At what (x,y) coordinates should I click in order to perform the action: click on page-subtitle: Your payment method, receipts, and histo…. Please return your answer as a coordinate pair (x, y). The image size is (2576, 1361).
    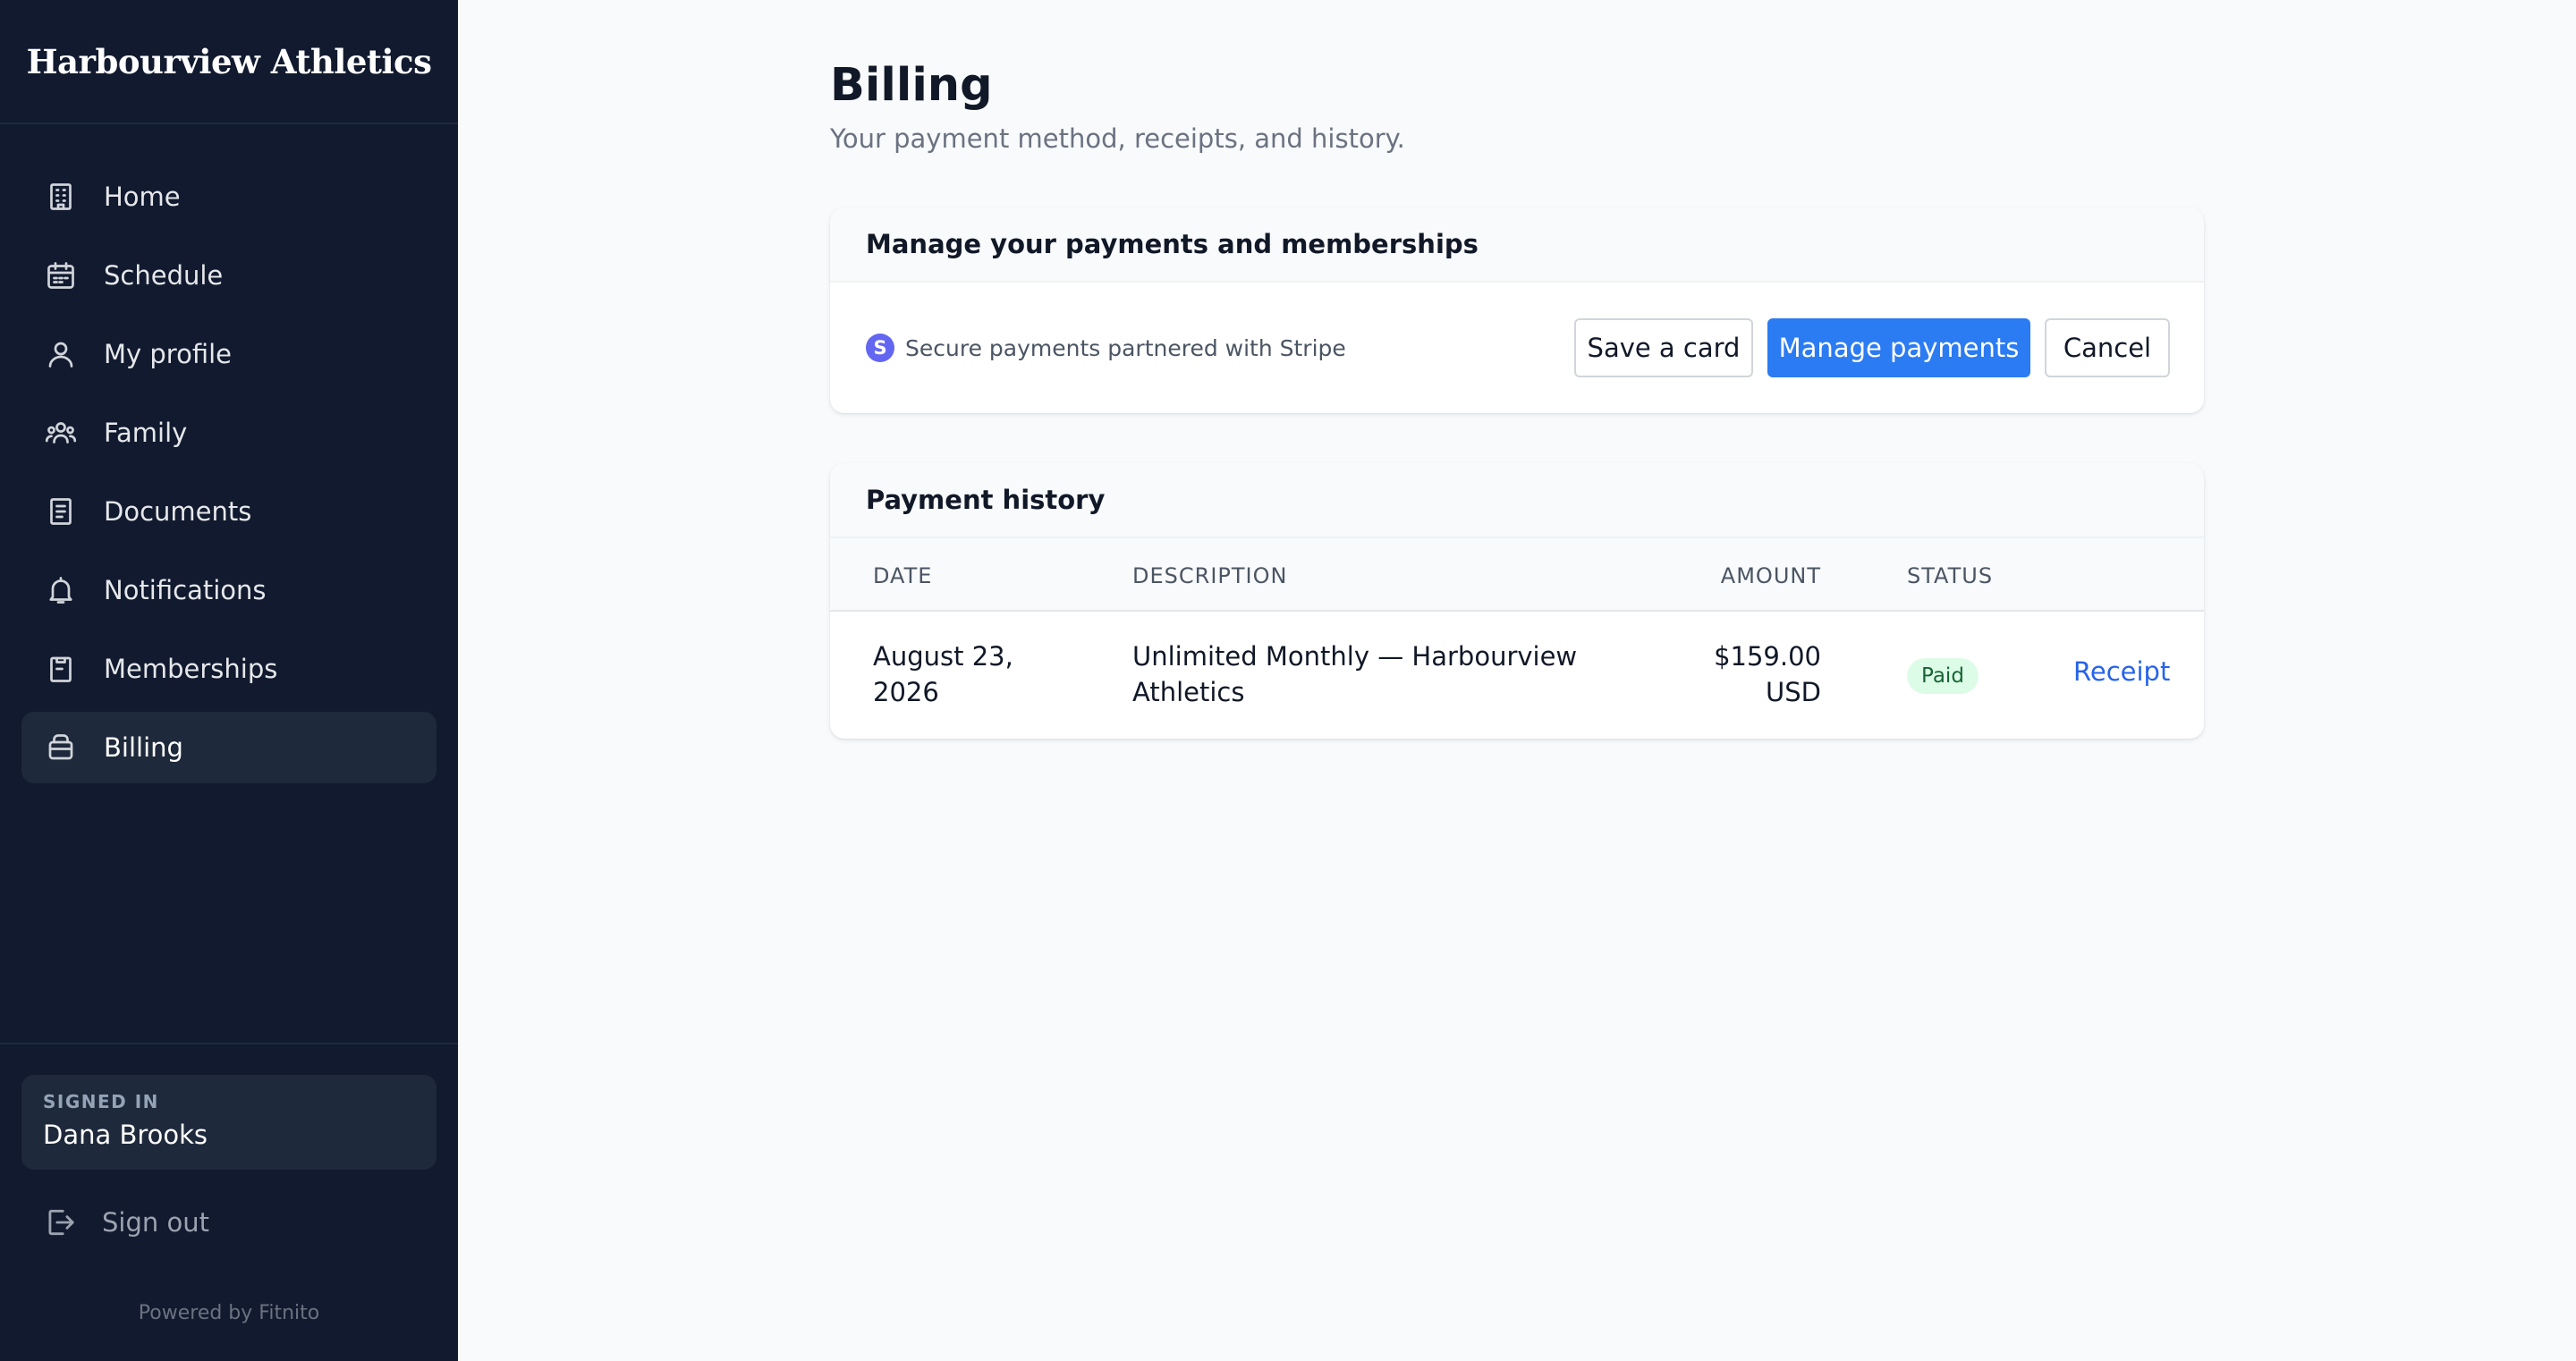
    Looking at the image, I should click on (1117, 138).